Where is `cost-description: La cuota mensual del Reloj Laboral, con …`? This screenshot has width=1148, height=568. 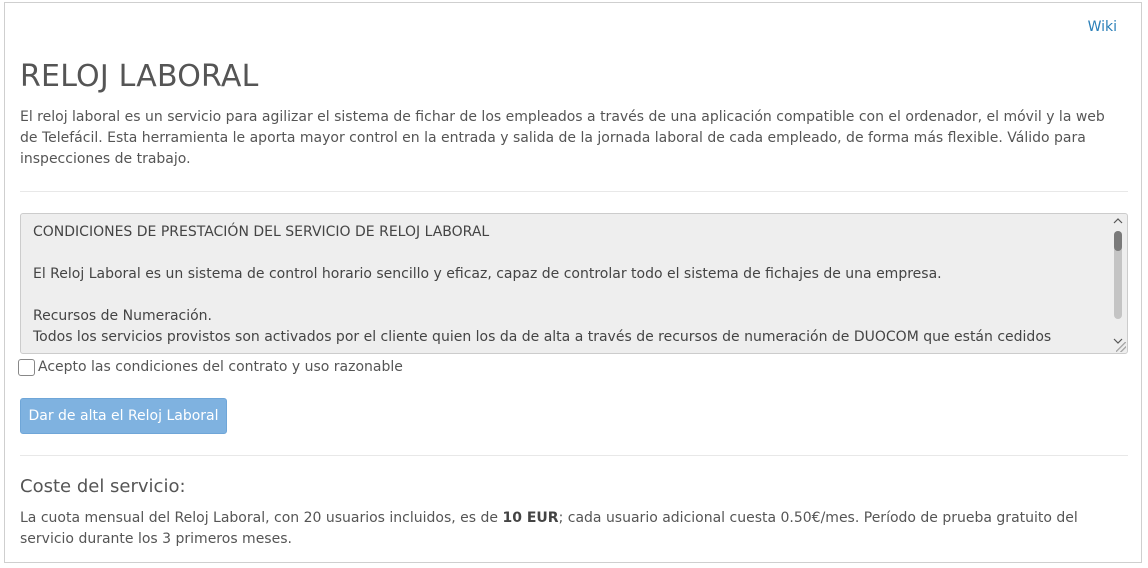 cost-description: La cuota mensual del Reloj Laboral, con … is located at coordinates (570, 529).